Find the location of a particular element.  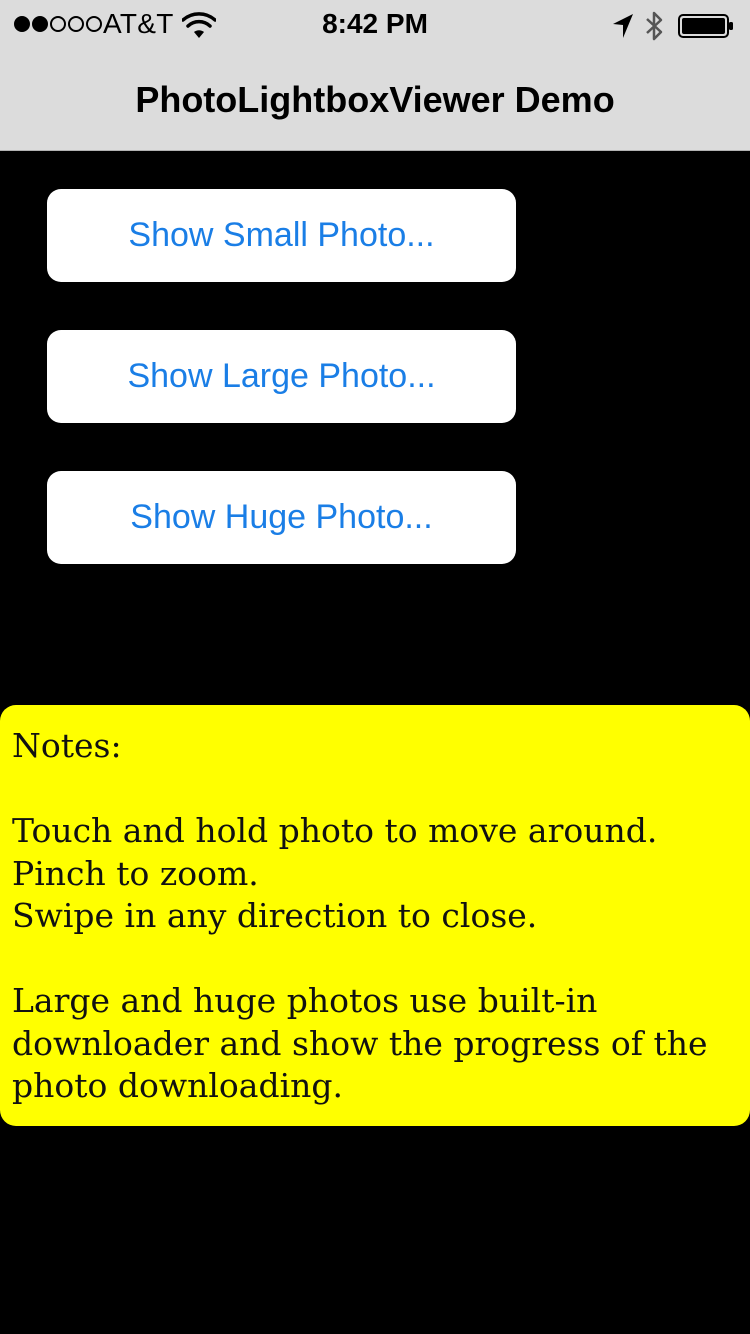

status-bar: AT&T 8:42 PM is located at coordinates (375, 25).